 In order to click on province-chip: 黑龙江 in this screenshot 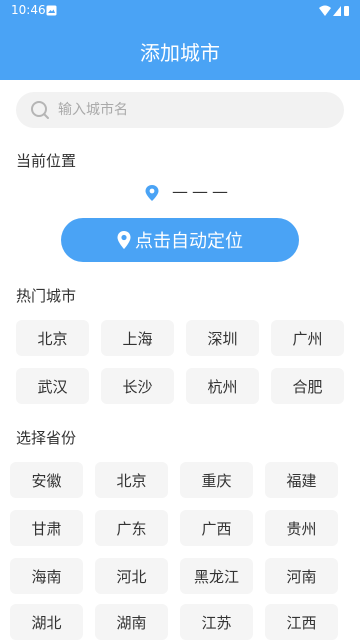, I will do `click(216, 576)`.